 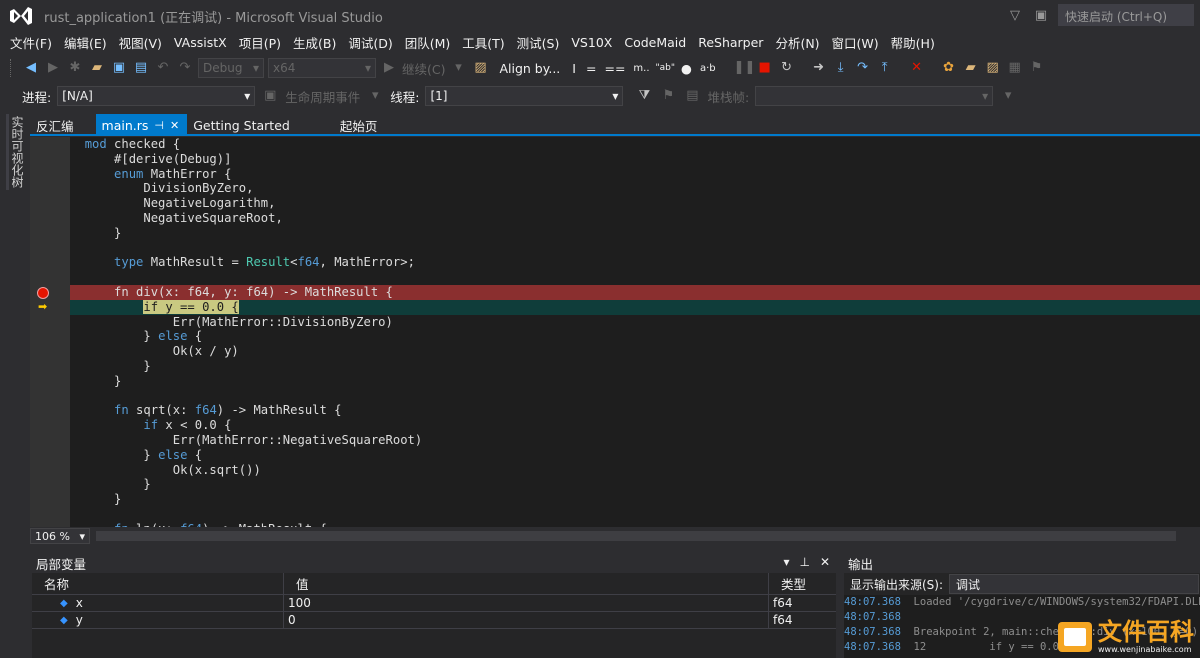 What do you see at coordinates (185, 68) in the screenshot?
I see `redo-icon: ↷` at bounding box center [185, 68].